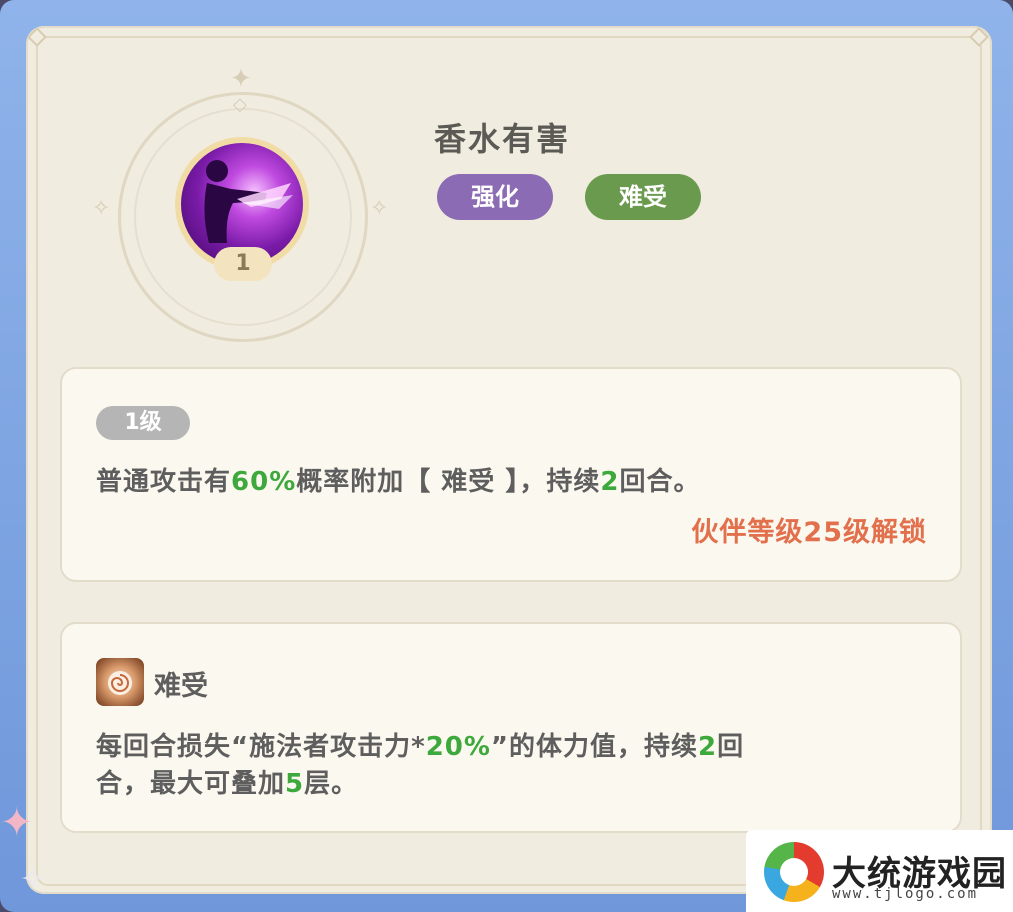 The height and width of the screenshot is (912, 1013). I want to click on description-text: 回合。, so click(660, 482).